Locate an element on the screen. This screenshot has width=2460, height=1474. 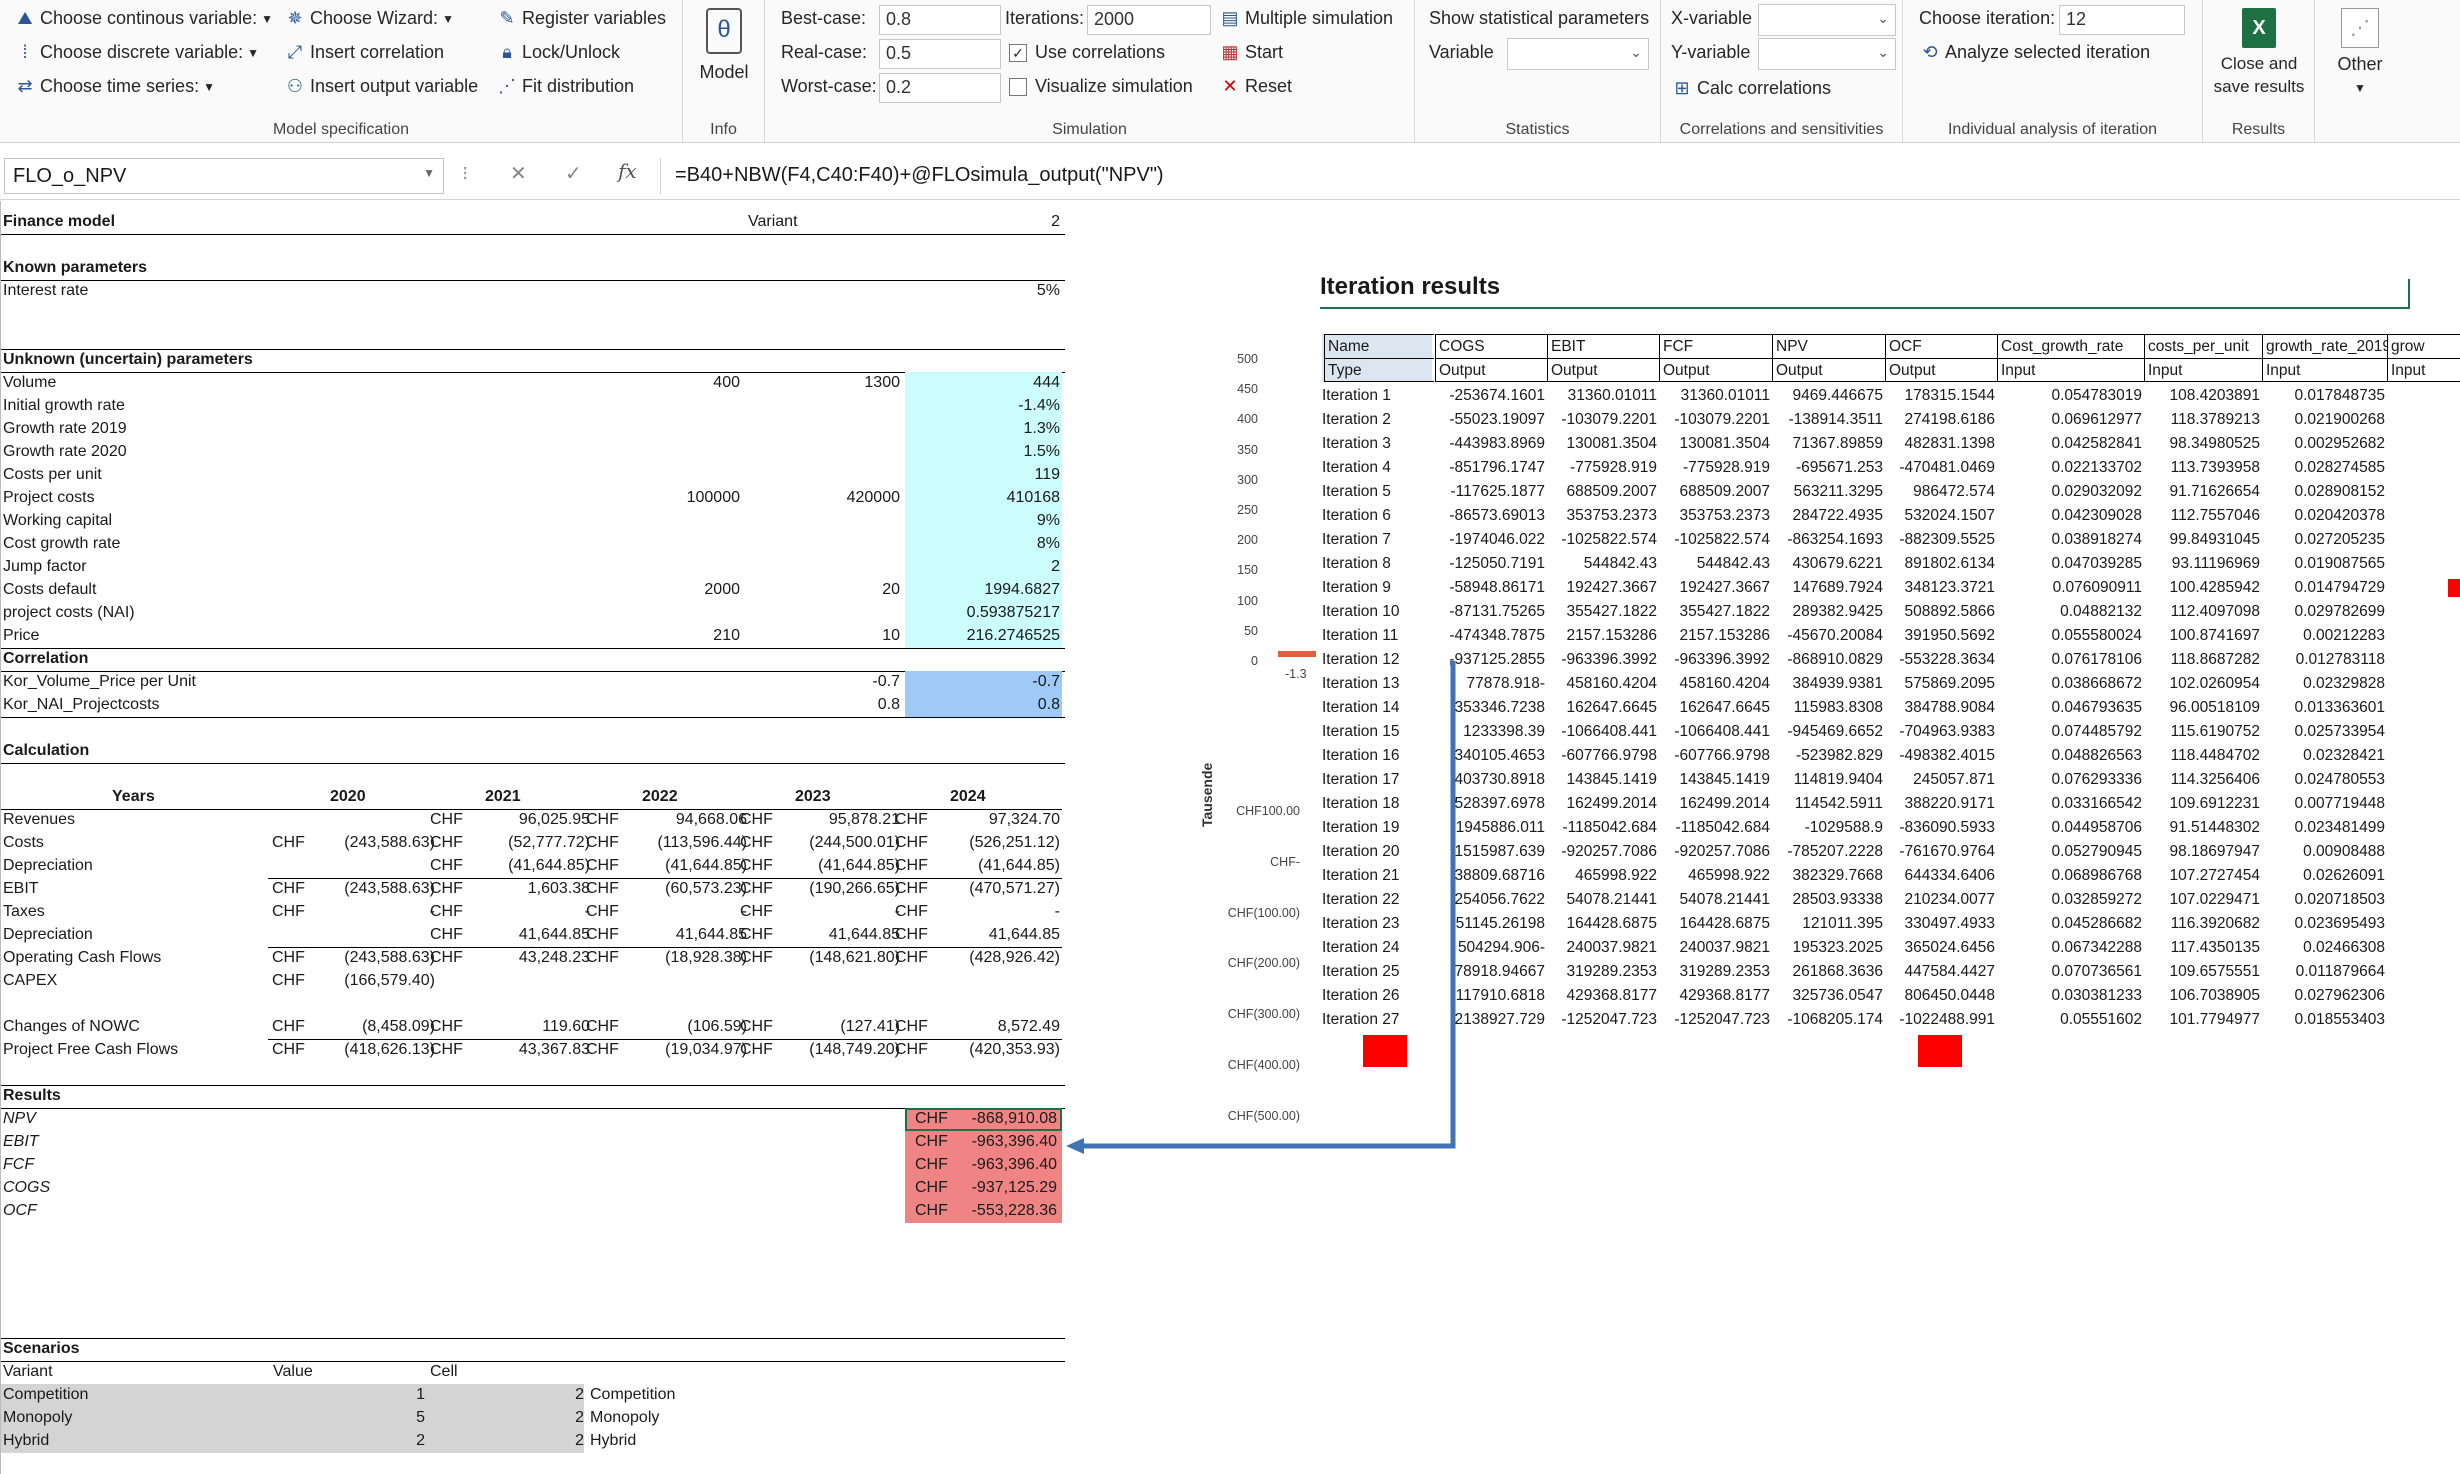
parameter-value: 1.5% is located at coordinates (982, 452).